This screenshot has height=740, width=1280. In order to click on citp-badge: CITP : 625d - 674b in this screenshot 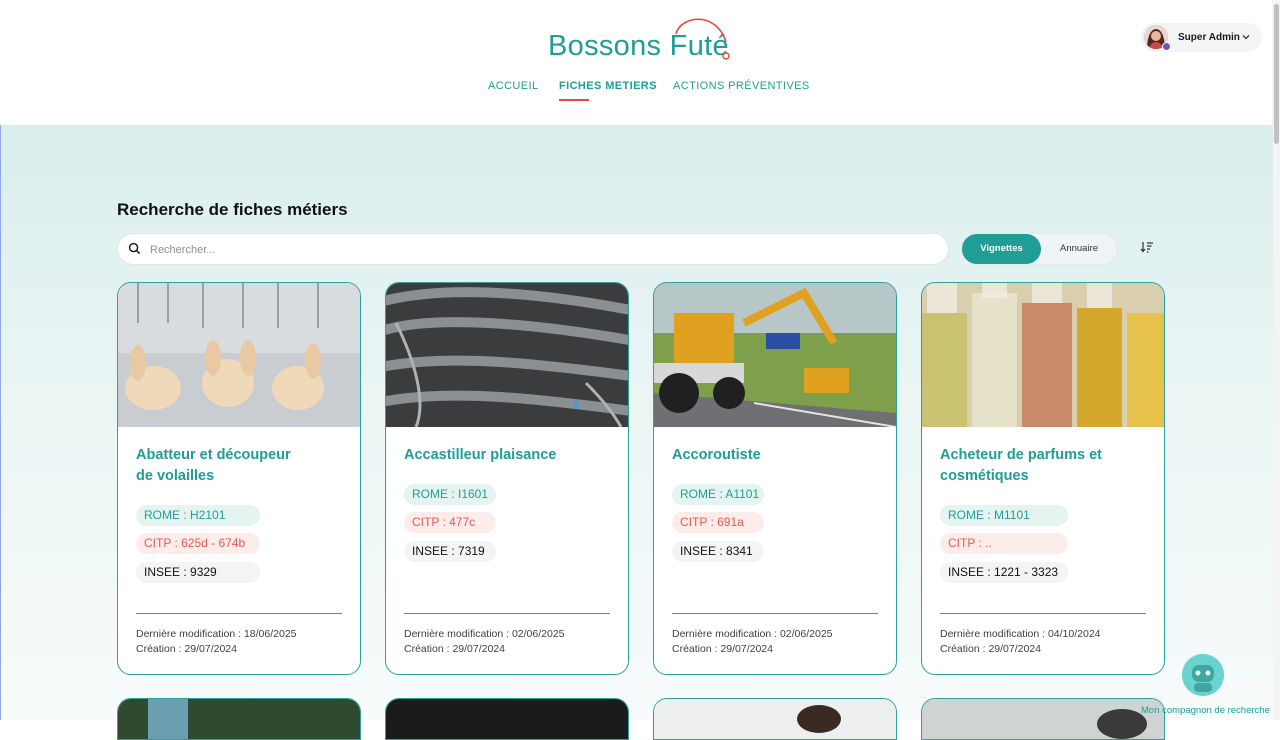, I will do `click(198, 543)`.